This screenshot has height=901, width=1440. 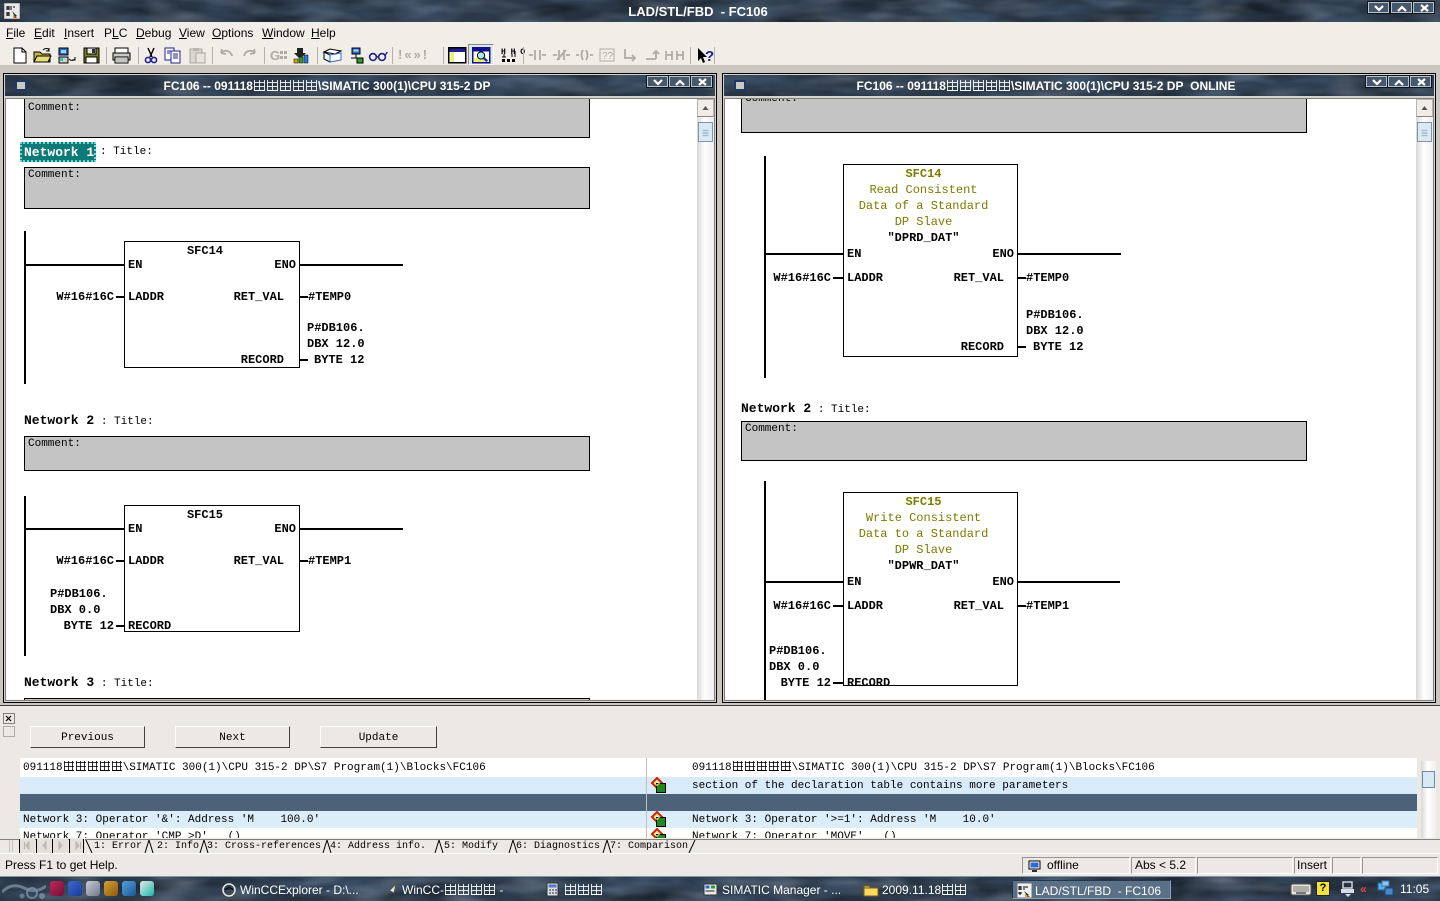 I want to click on svg-text: H H O, so click(x=513, y=52).